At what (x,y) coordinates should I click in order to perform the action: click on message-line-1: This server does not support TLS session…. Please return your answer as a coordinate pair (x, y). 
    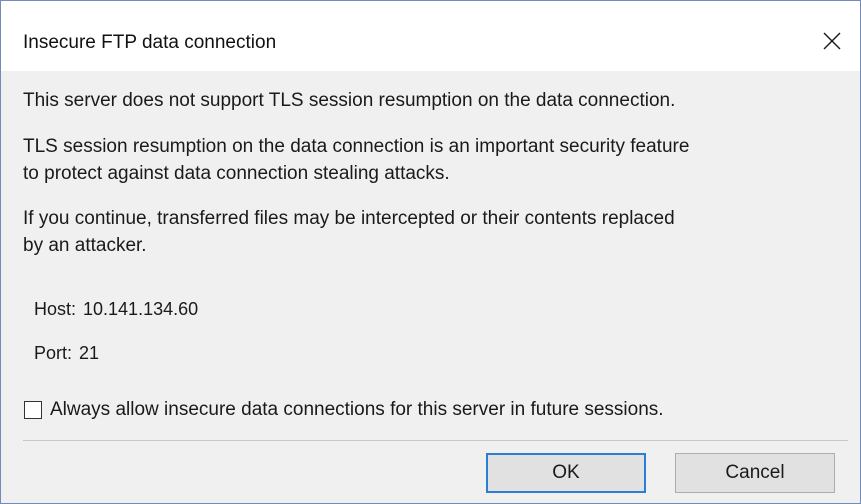
    Looking at the image, I should click on (435, 100).